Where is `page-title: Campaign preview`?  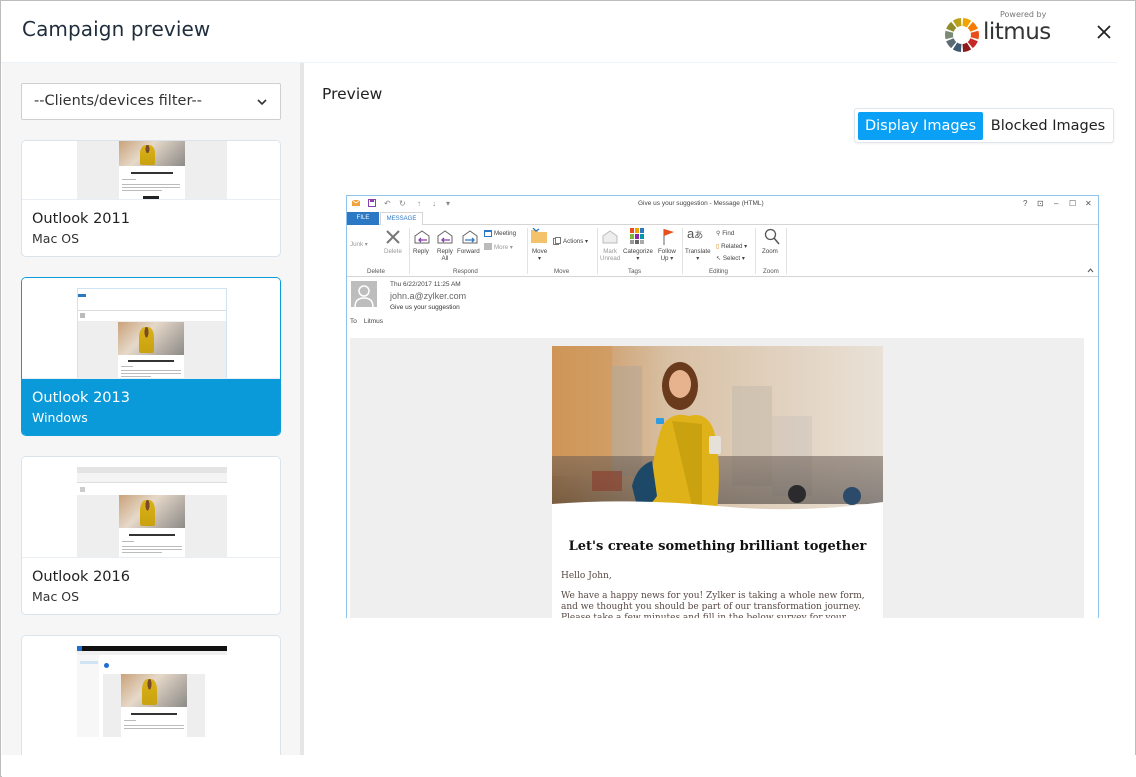 page-title: Campaign preview is located at coordinates (116, 29).